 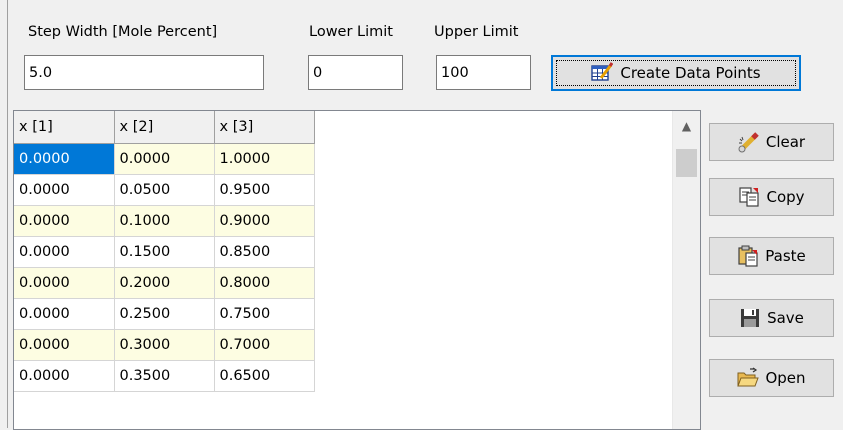 I want to click on table-cell: 0.2500, so click(x=164, y=314).